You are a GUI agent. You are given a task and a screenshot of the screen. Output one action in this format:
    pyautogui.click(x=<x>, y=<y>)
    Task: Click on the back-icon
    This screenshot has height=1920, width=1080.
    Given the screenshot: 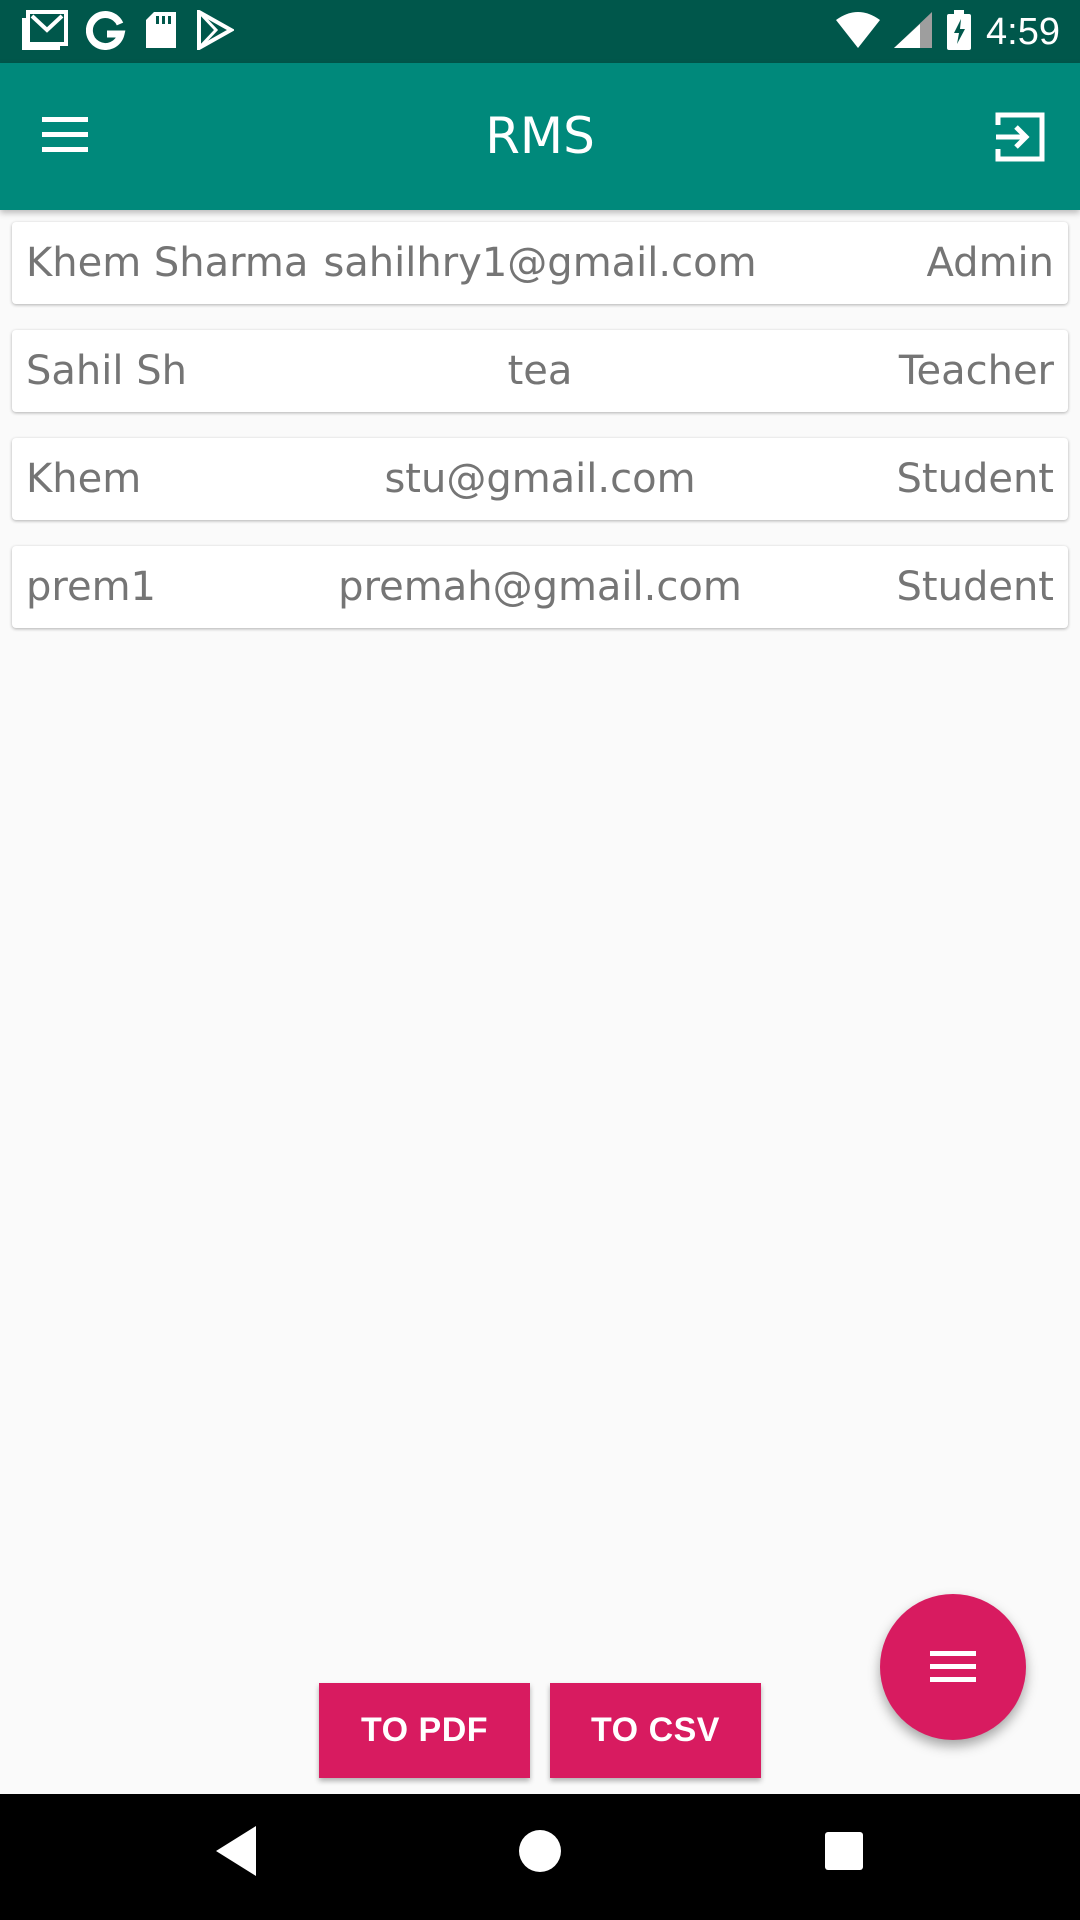 What is the action you would take?
    pyautogui.click(x=236, y=1853)
    